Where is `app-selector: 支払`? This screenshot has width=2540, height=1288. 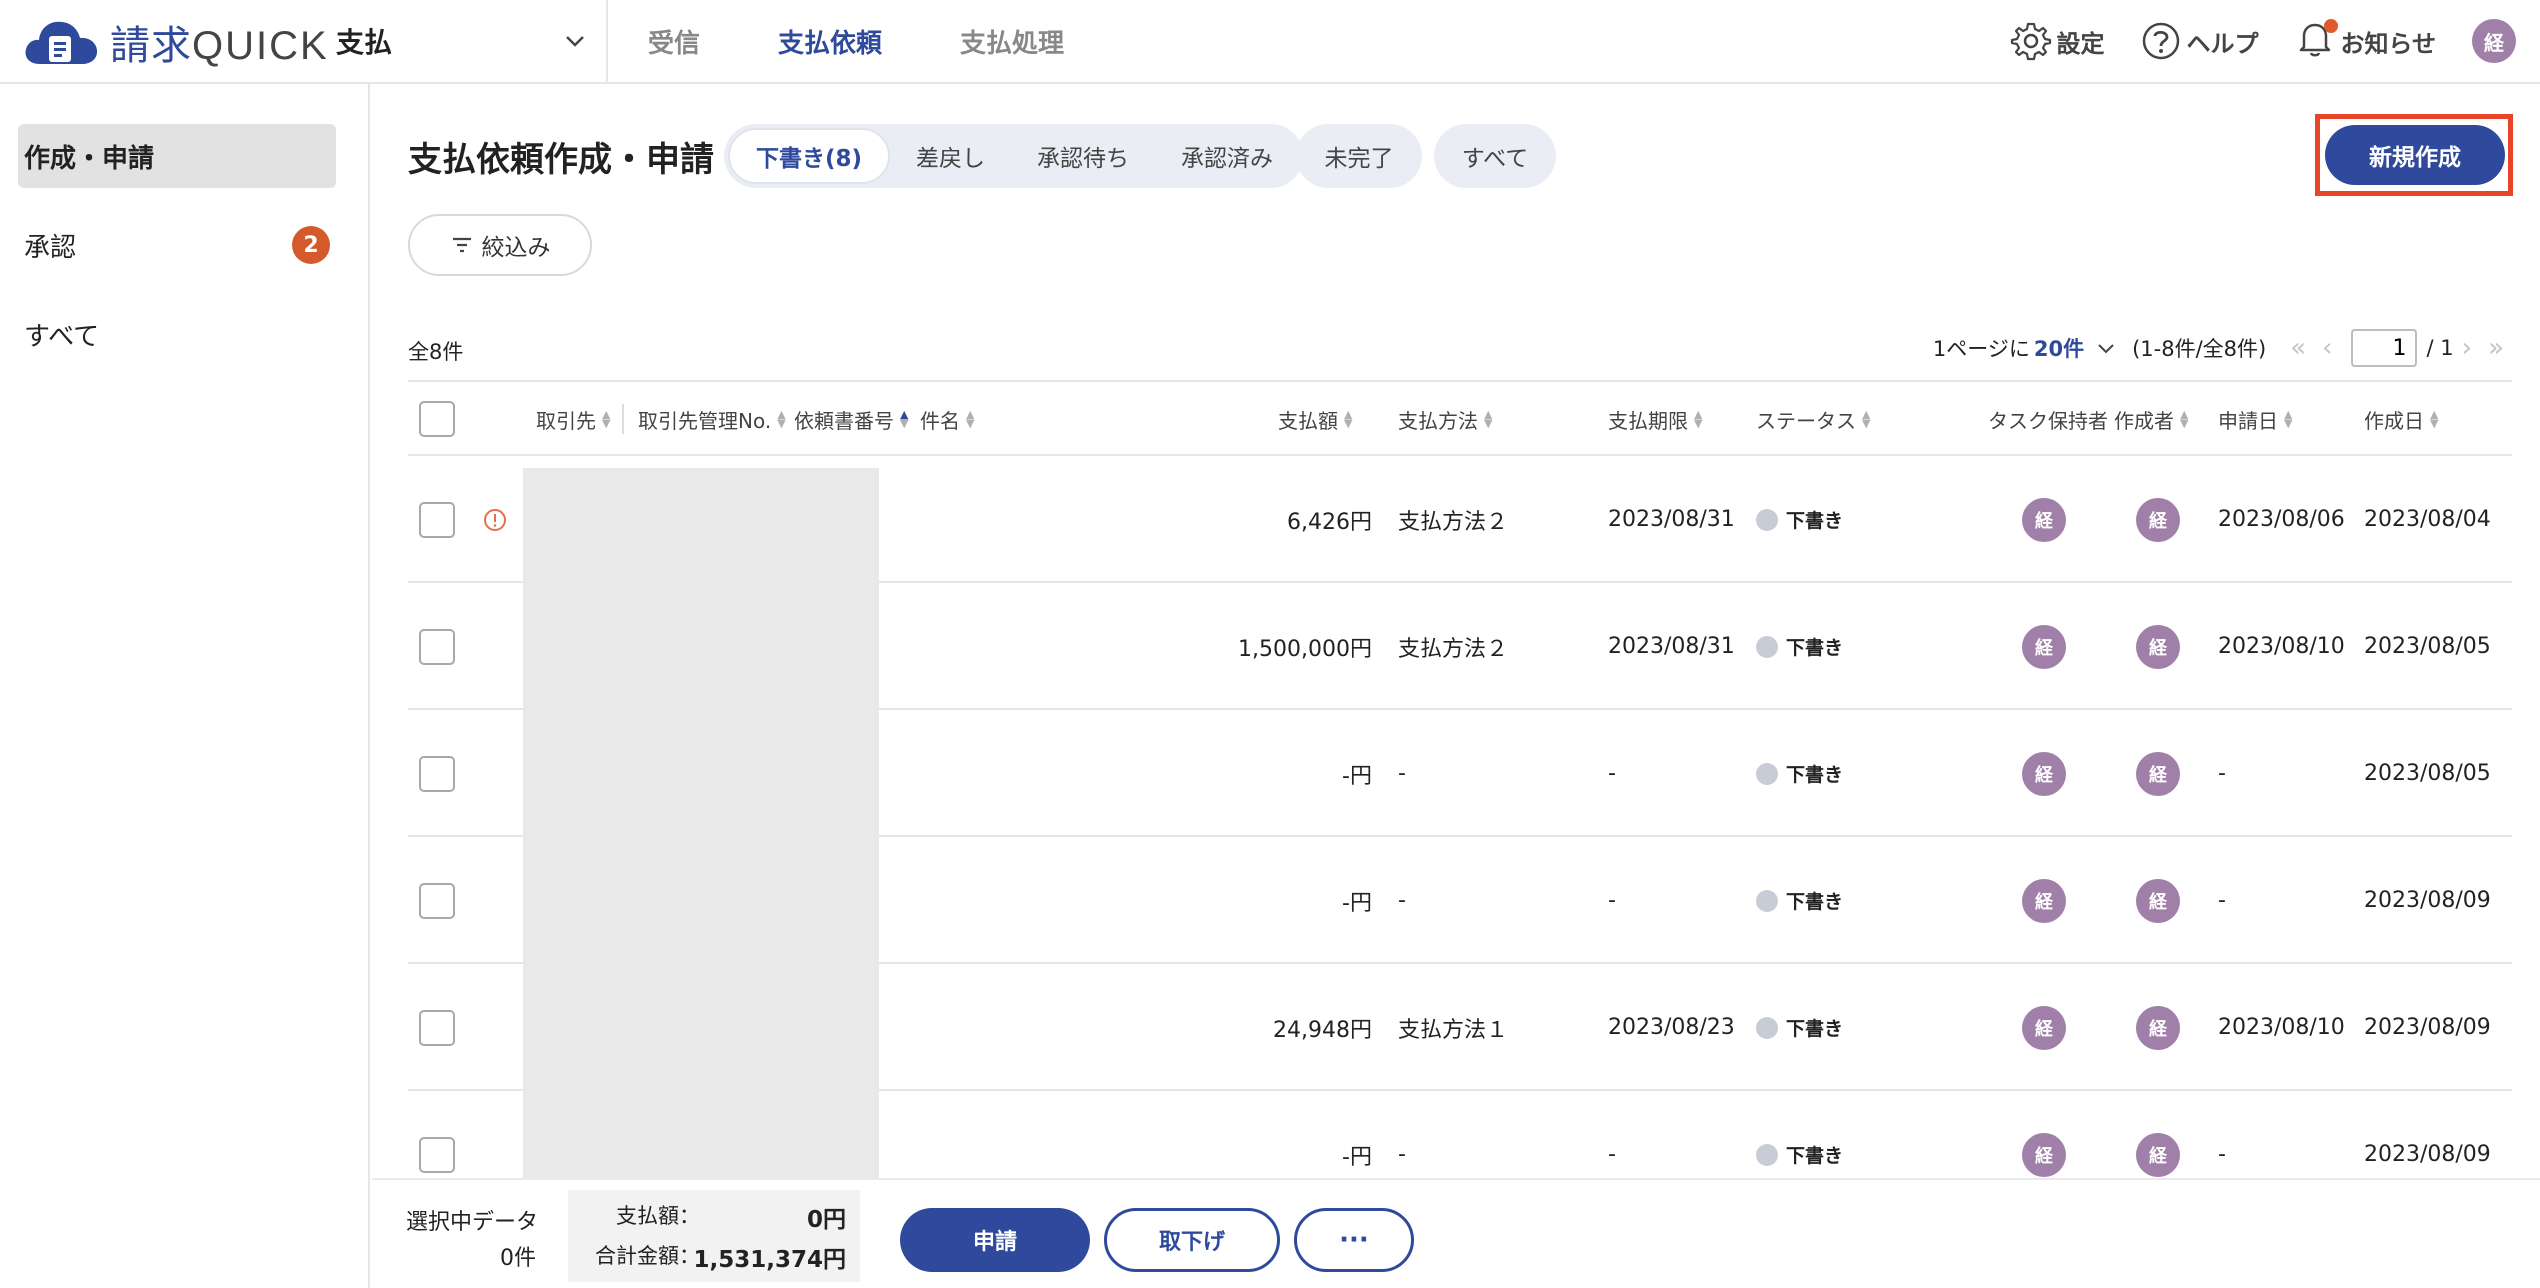
app-selector: 支払 is located at coordinates (470, 41).